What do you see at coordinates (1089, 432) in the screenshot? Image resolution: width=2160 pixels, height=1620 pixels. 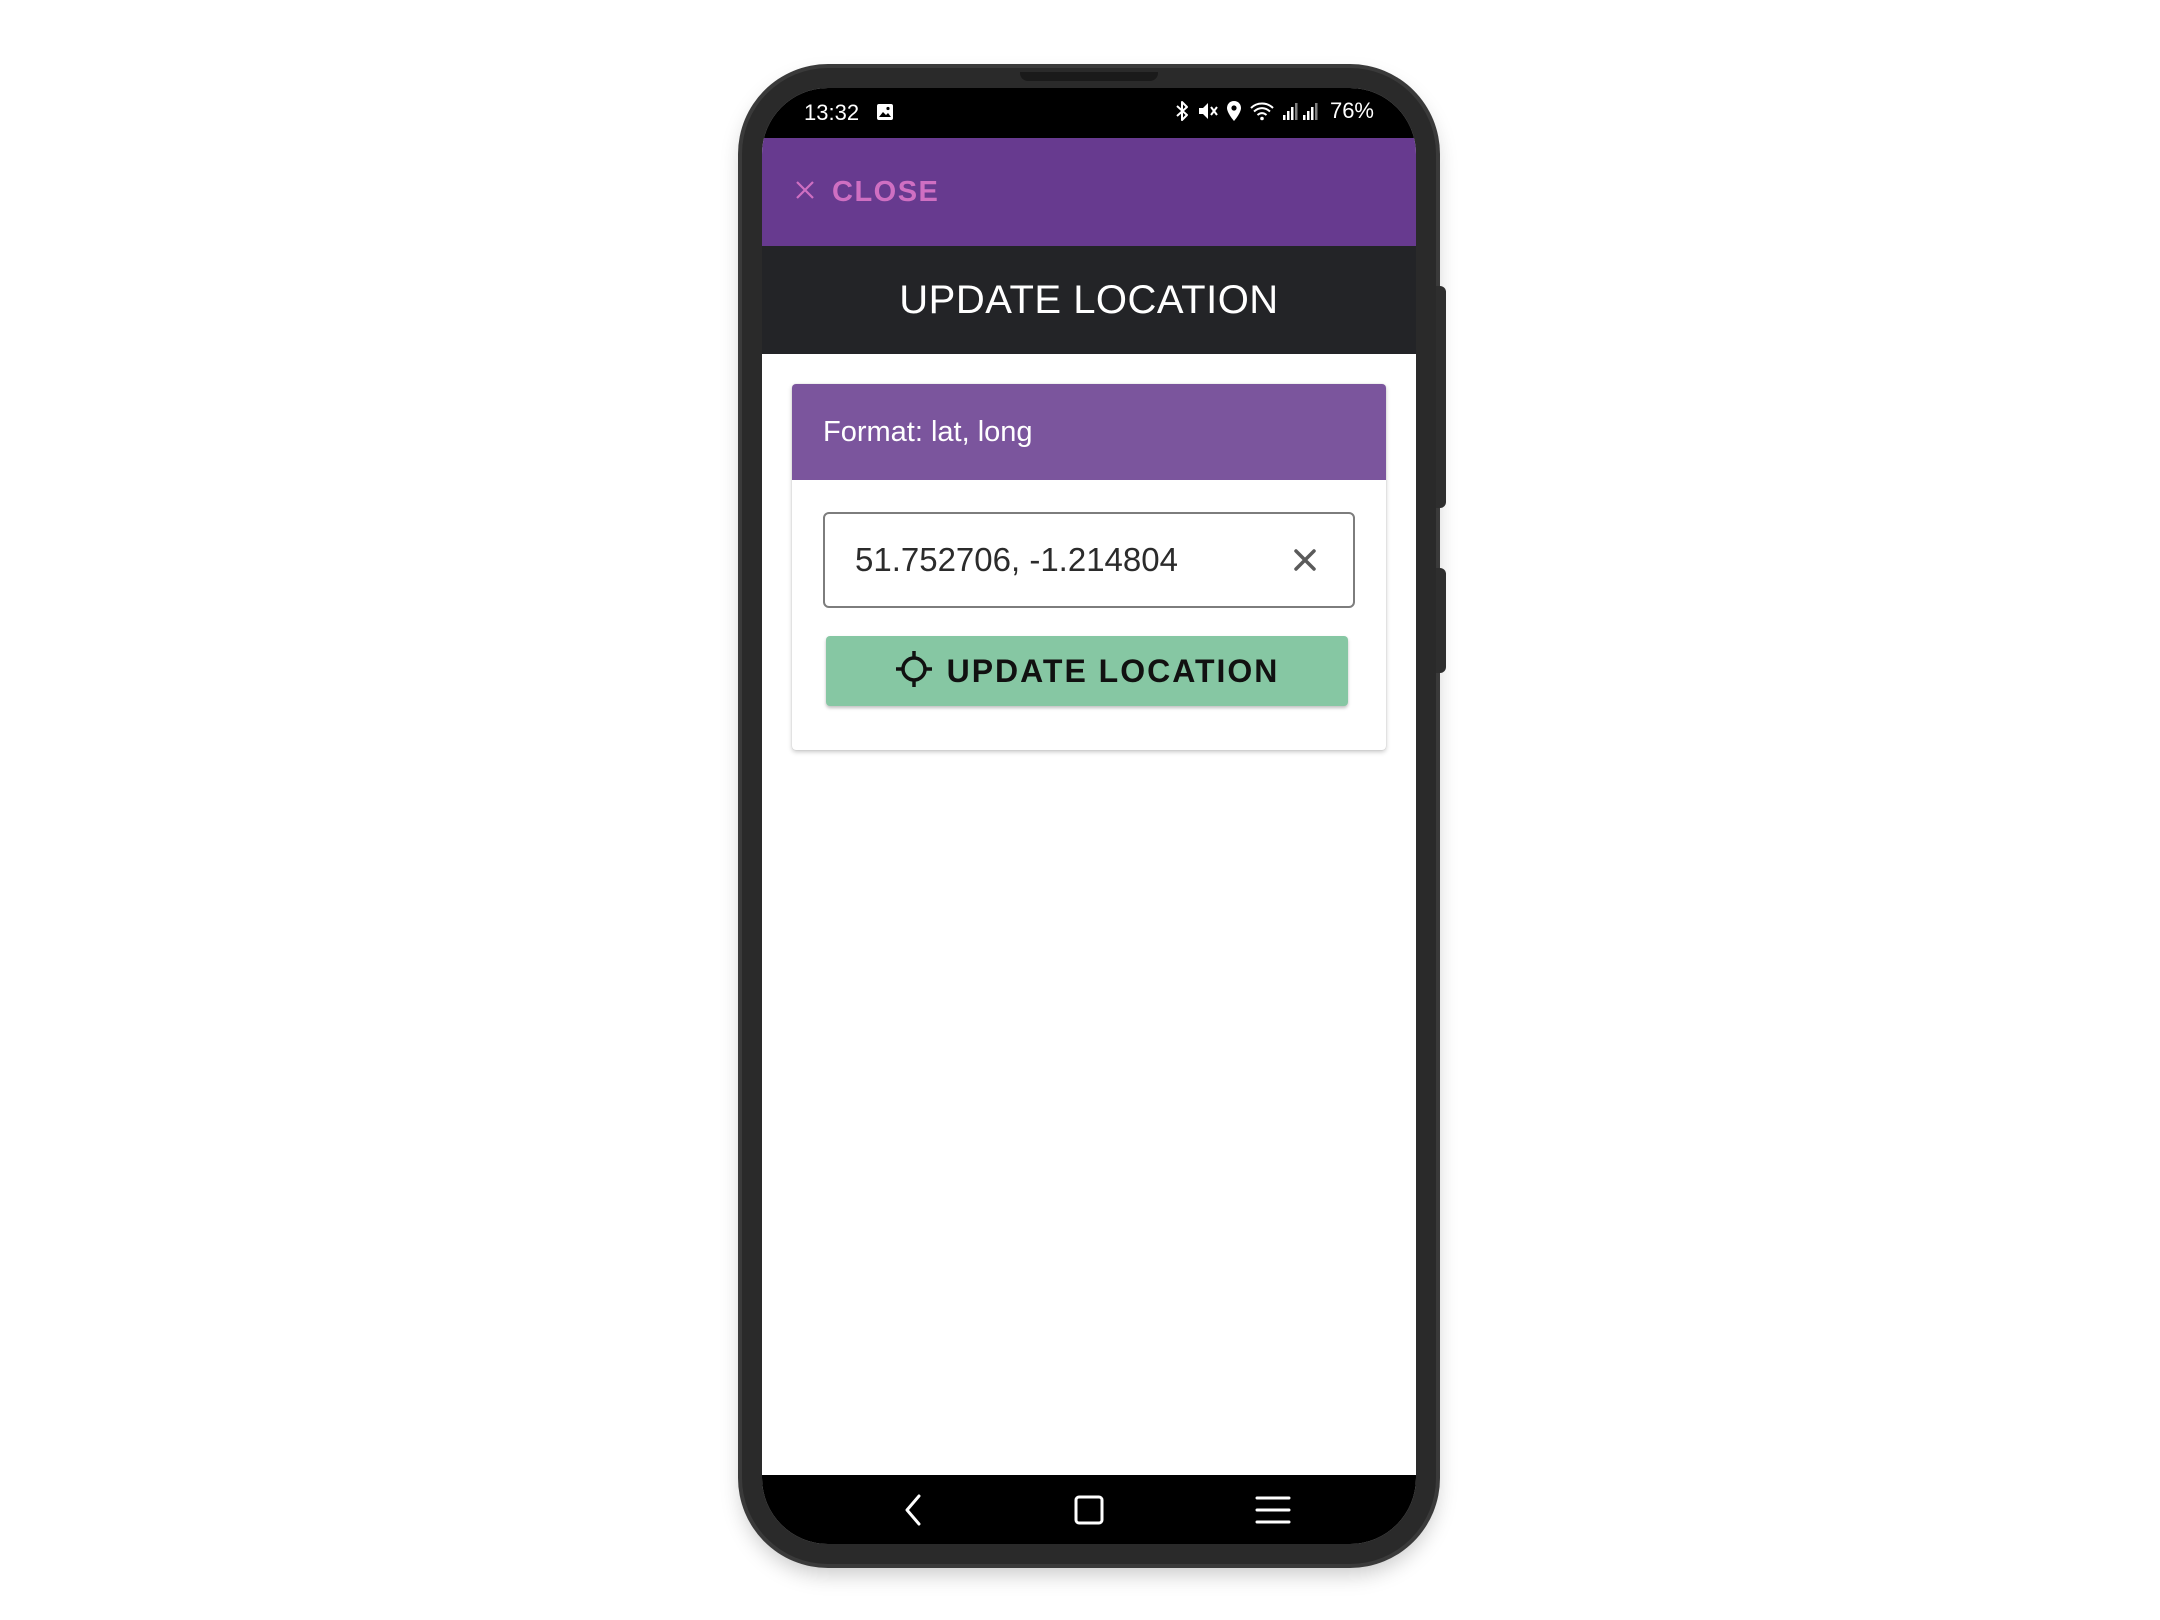 I see `card-header: Format: lat, long` at bounding box center [1089, 432].